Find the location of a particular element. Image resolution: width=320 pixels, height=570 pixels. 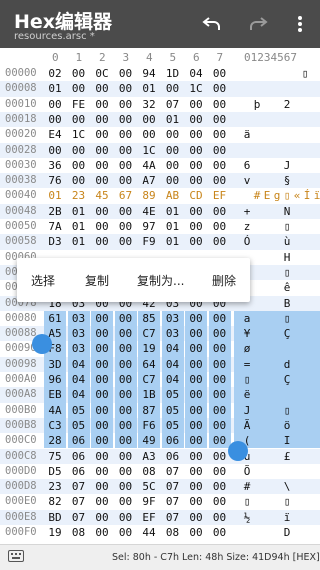

text-char: g is located at coordinates (277, 195).